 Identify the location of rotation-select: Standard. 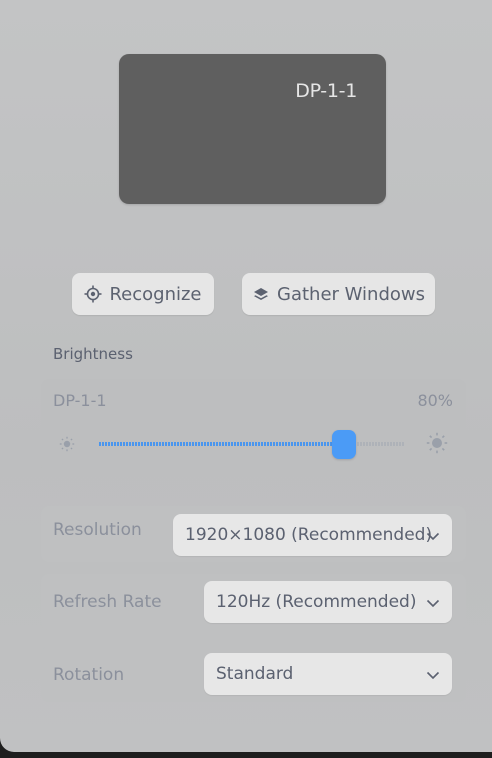
(328, 674).